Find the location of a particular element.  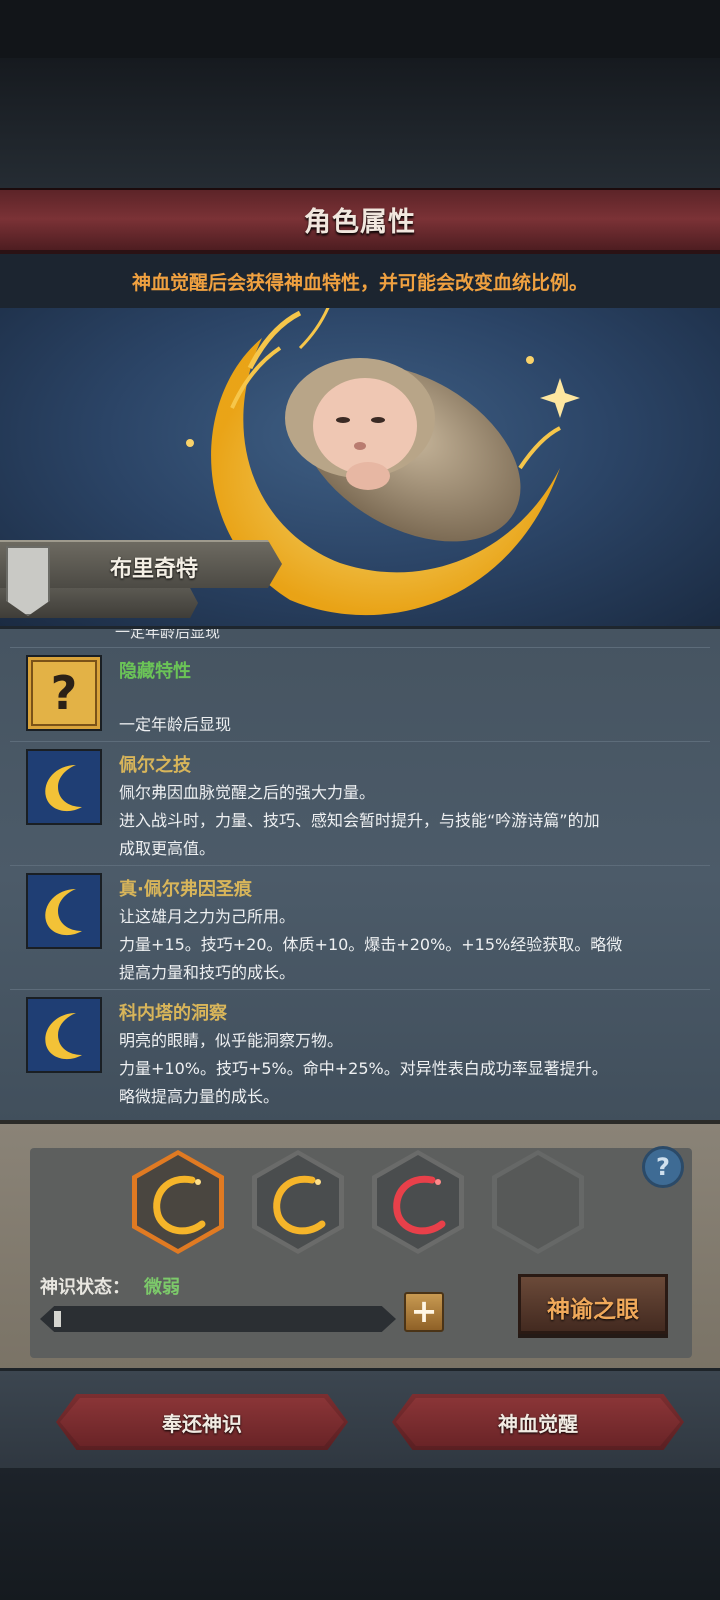

notice-band: 神血觉醒后会获得神血特性，并可能会改变血统比例。 is located at coordinates (360, 281).